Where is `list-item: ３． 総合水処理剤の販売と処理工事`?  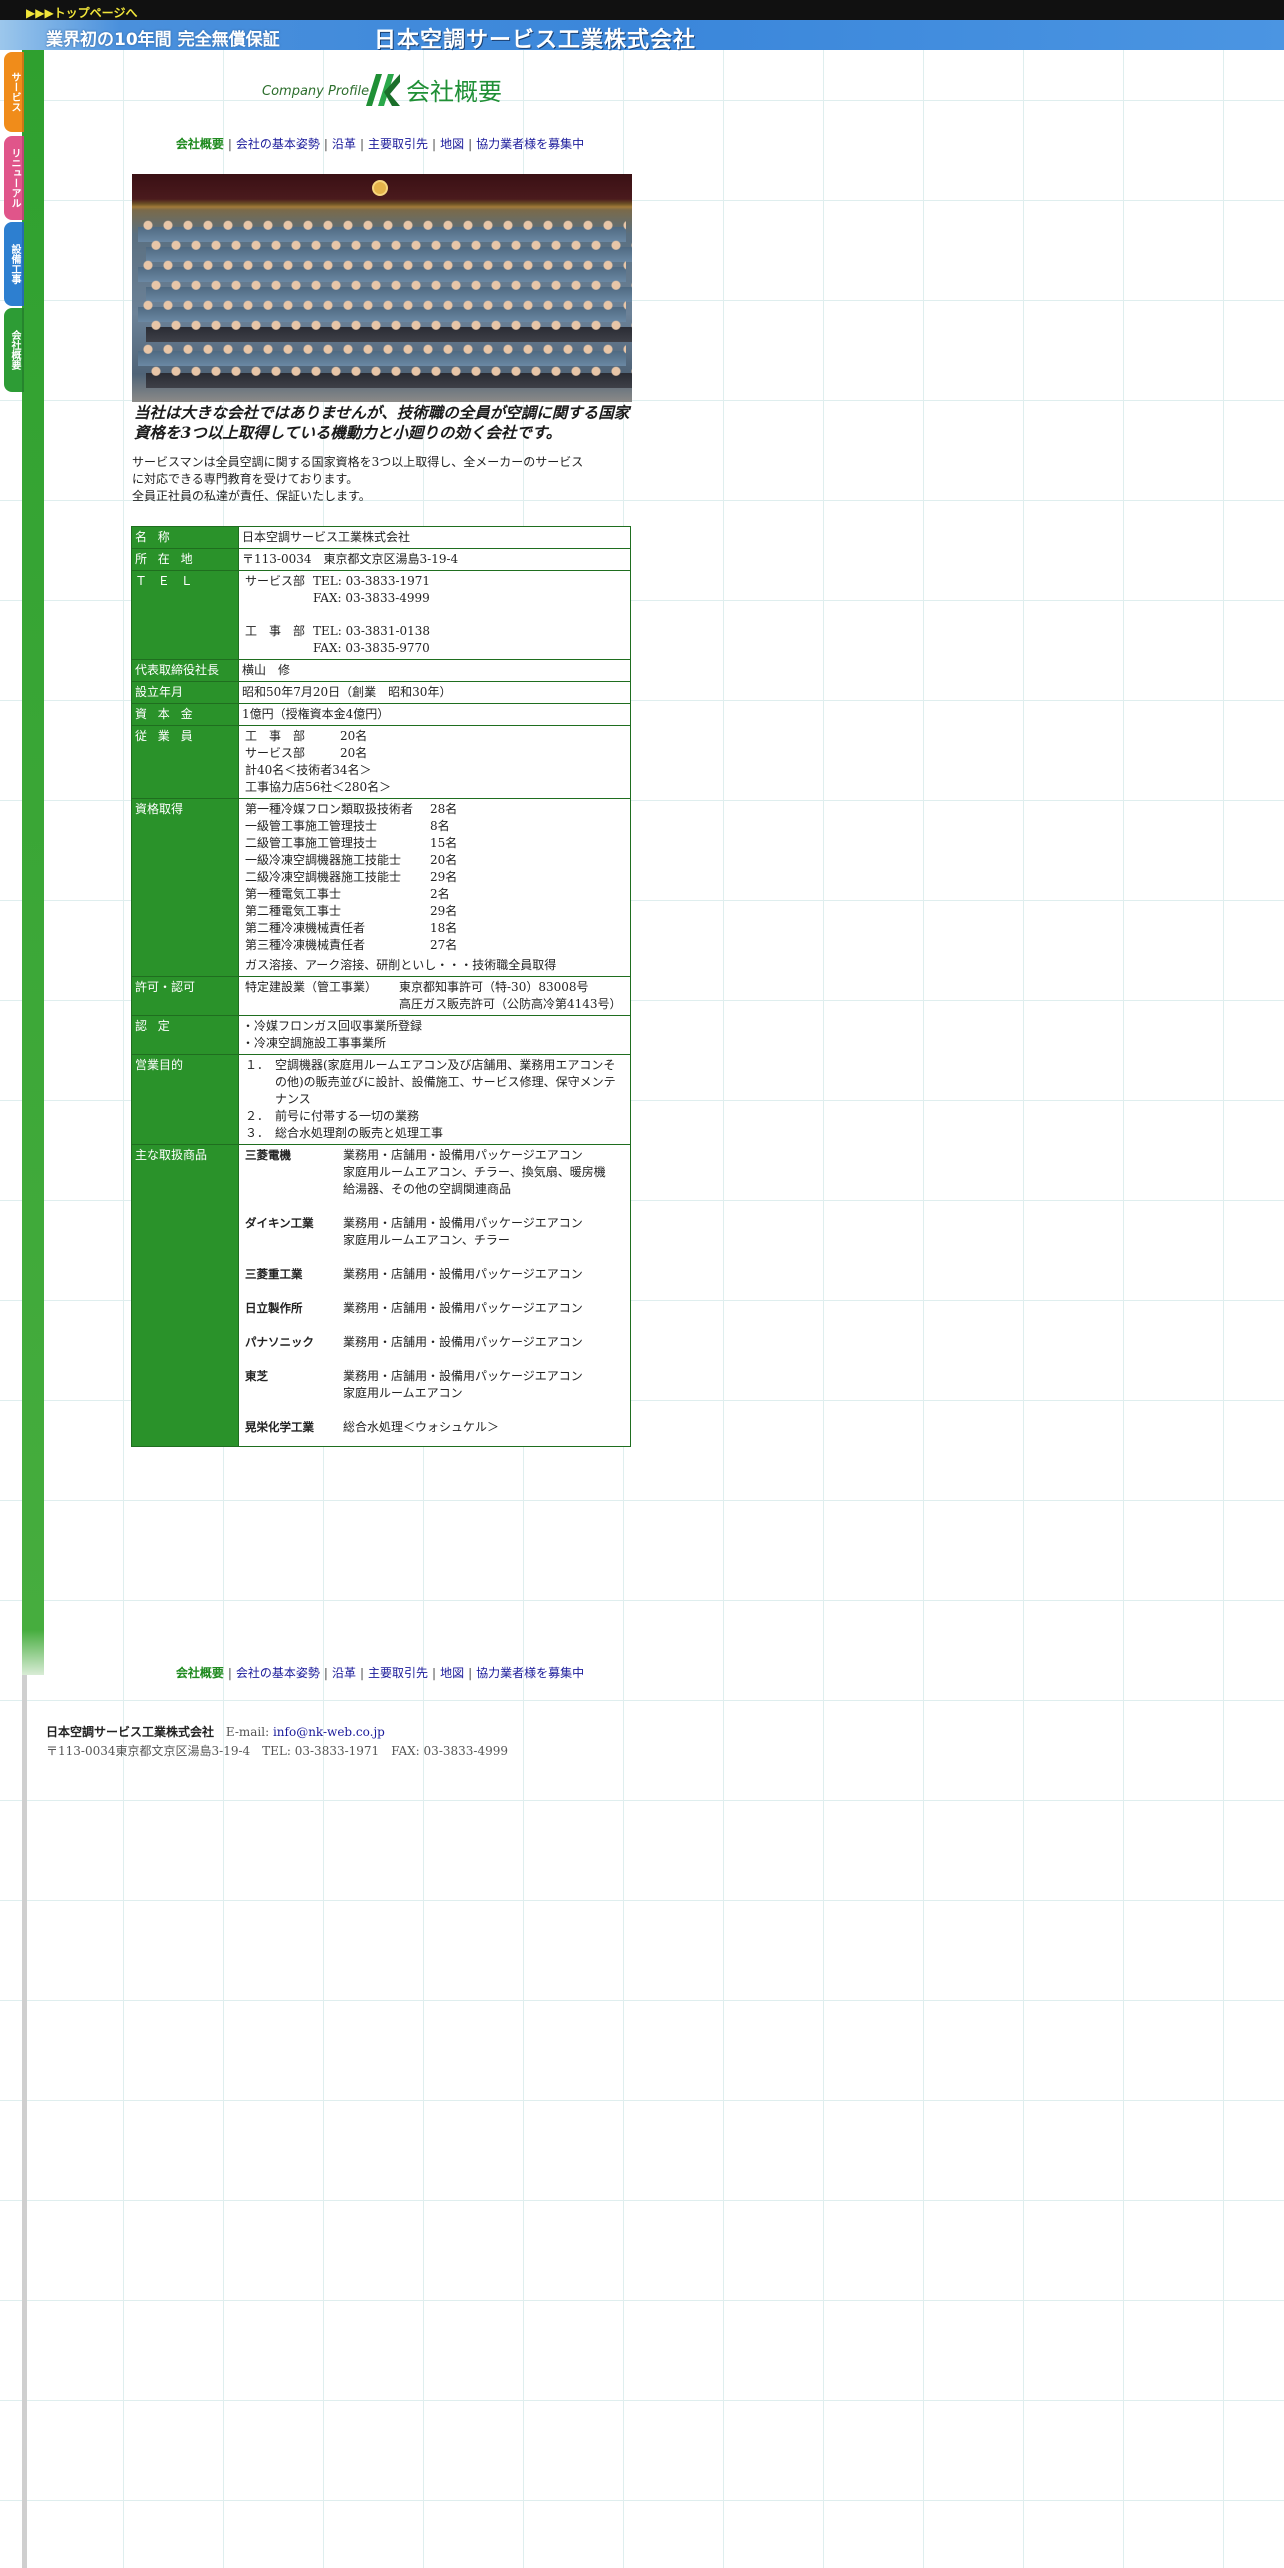 list-item: ３． 総合水処理剤の販売と処理工事 is located at coordinates (344, 1133).